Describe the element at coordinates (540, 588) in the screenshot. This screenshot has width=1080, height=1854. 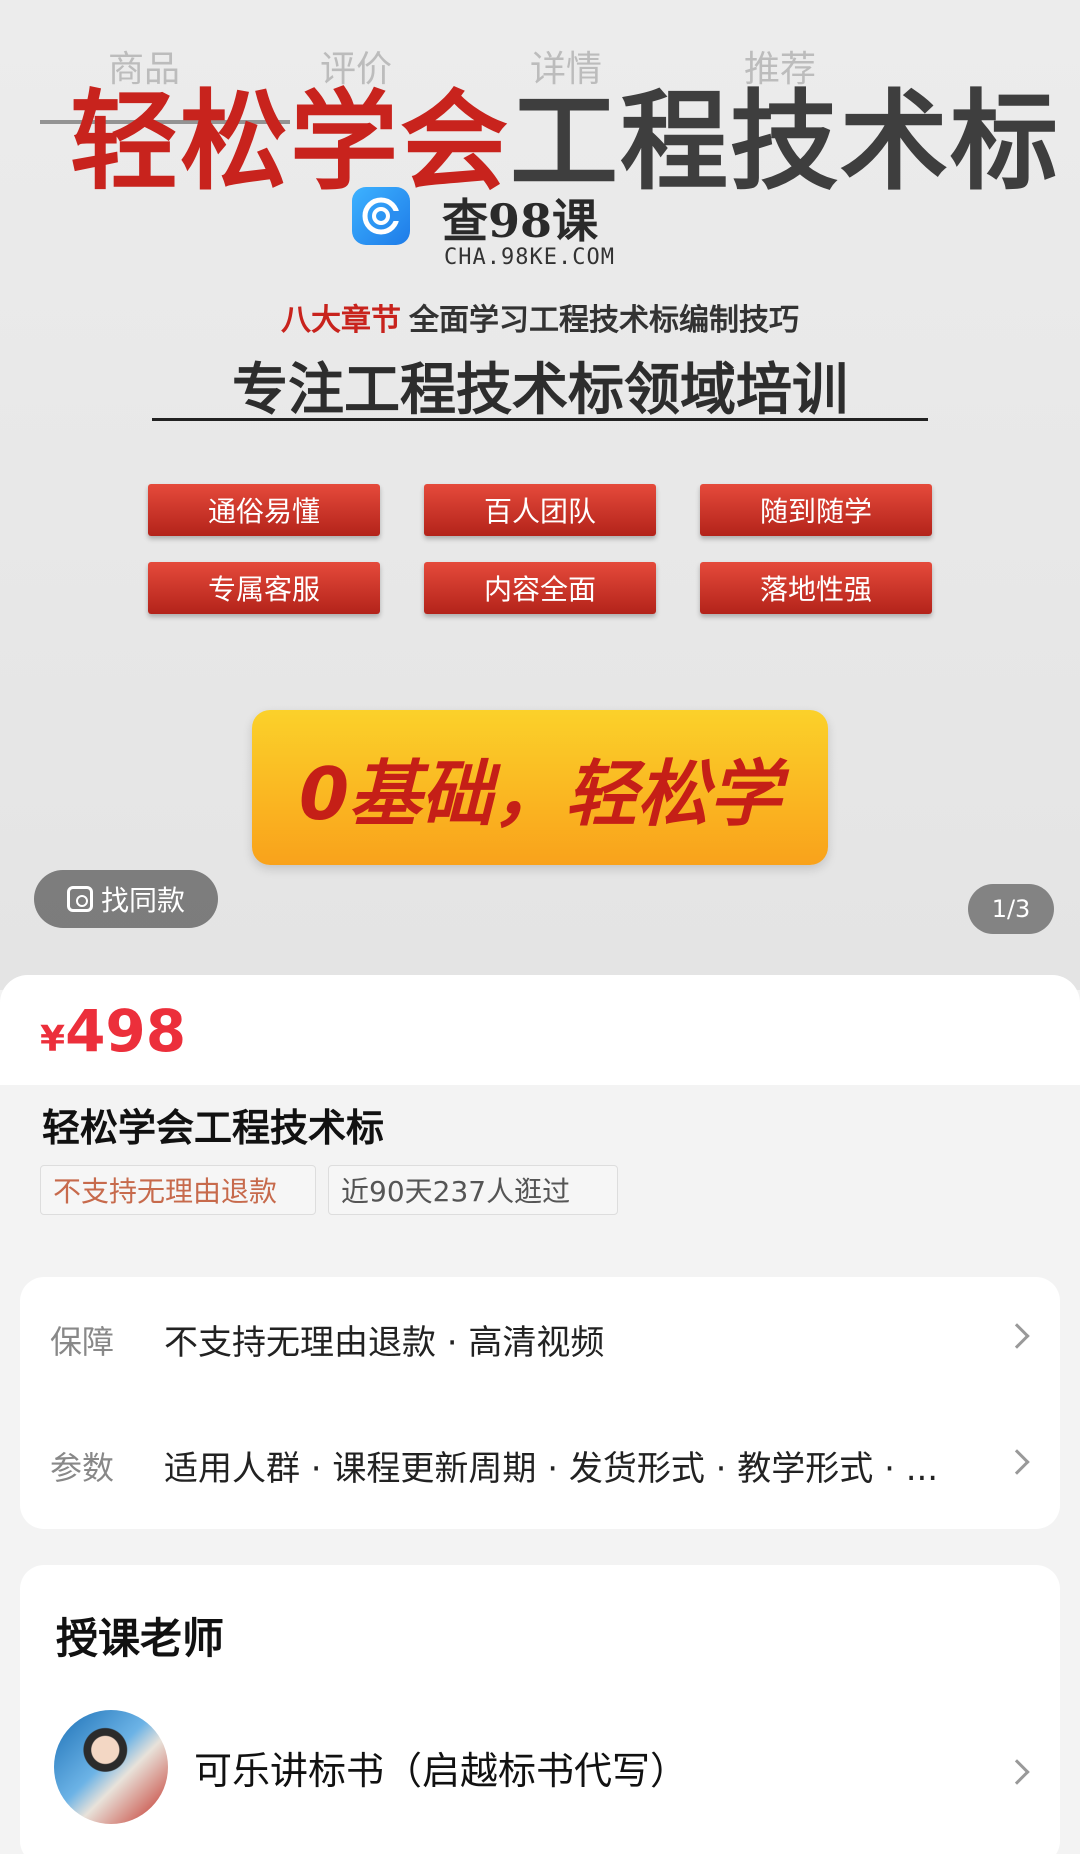
I see `feature-badge: 内容全面` at that location.